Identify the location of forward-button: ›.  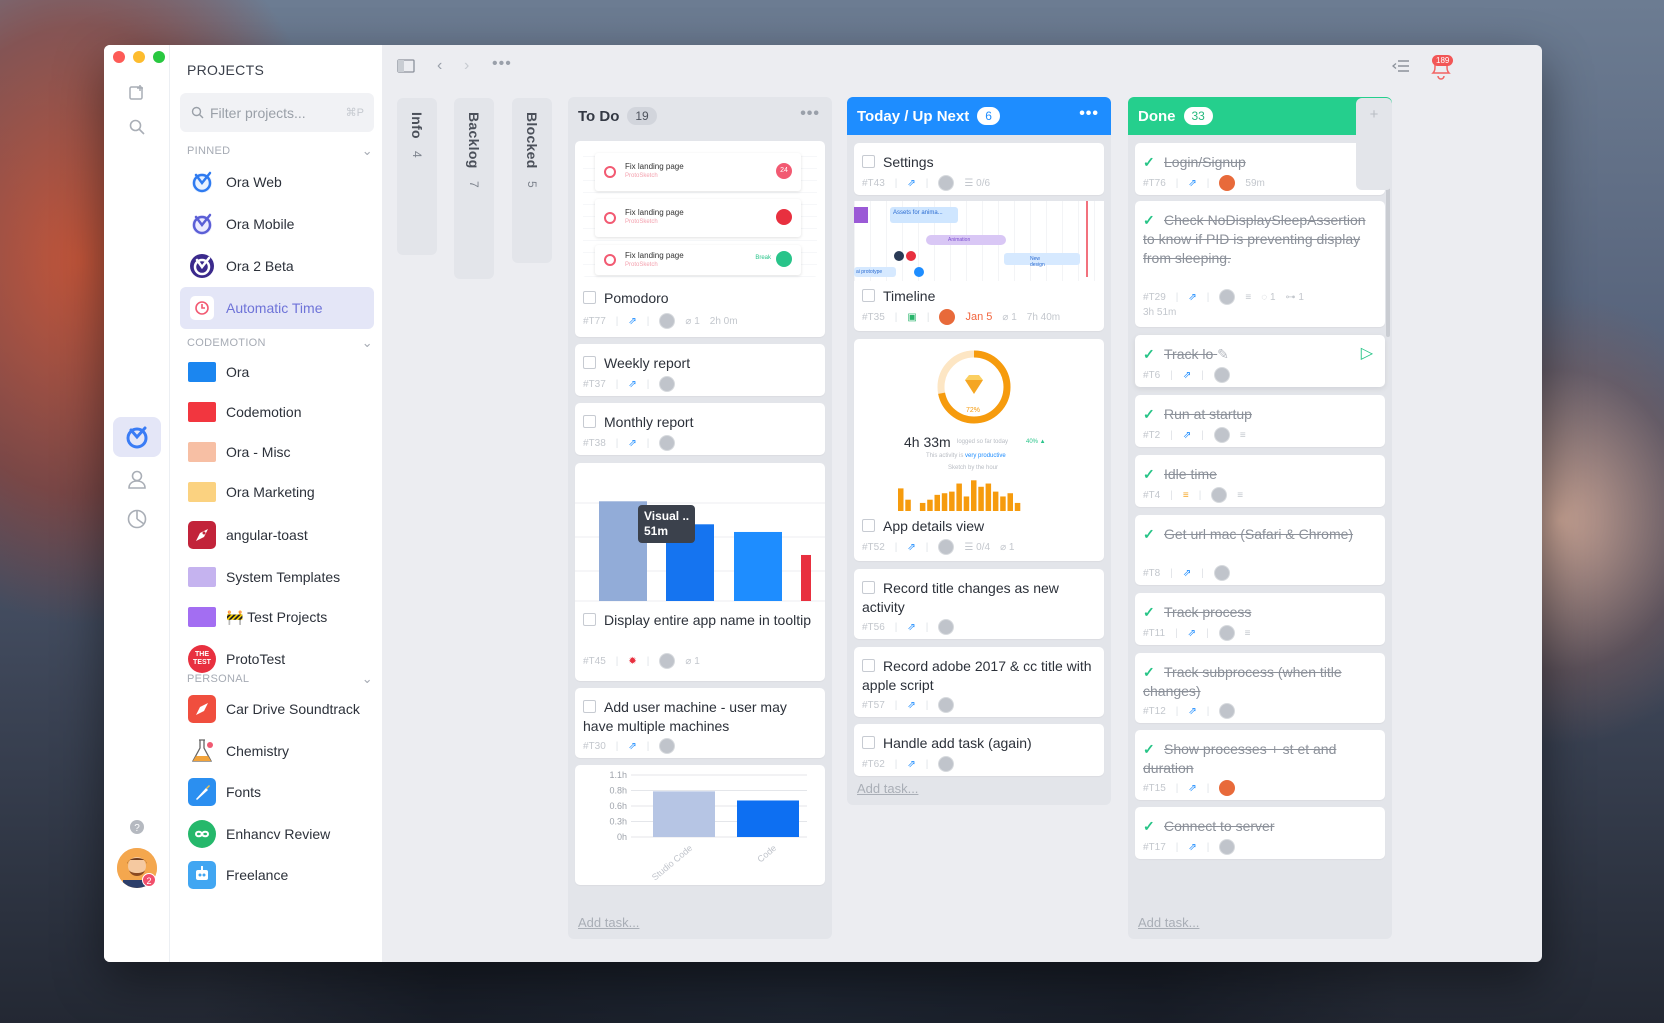
(466, 66).